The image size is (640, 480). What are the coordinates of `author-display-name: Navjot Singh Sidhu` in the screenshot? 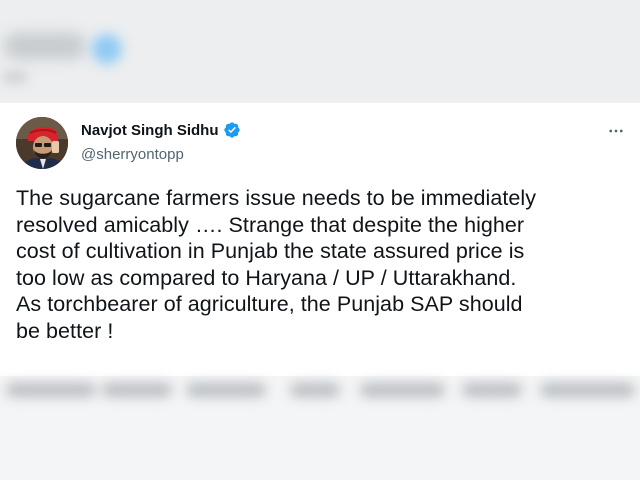 It's located at (150, 130).